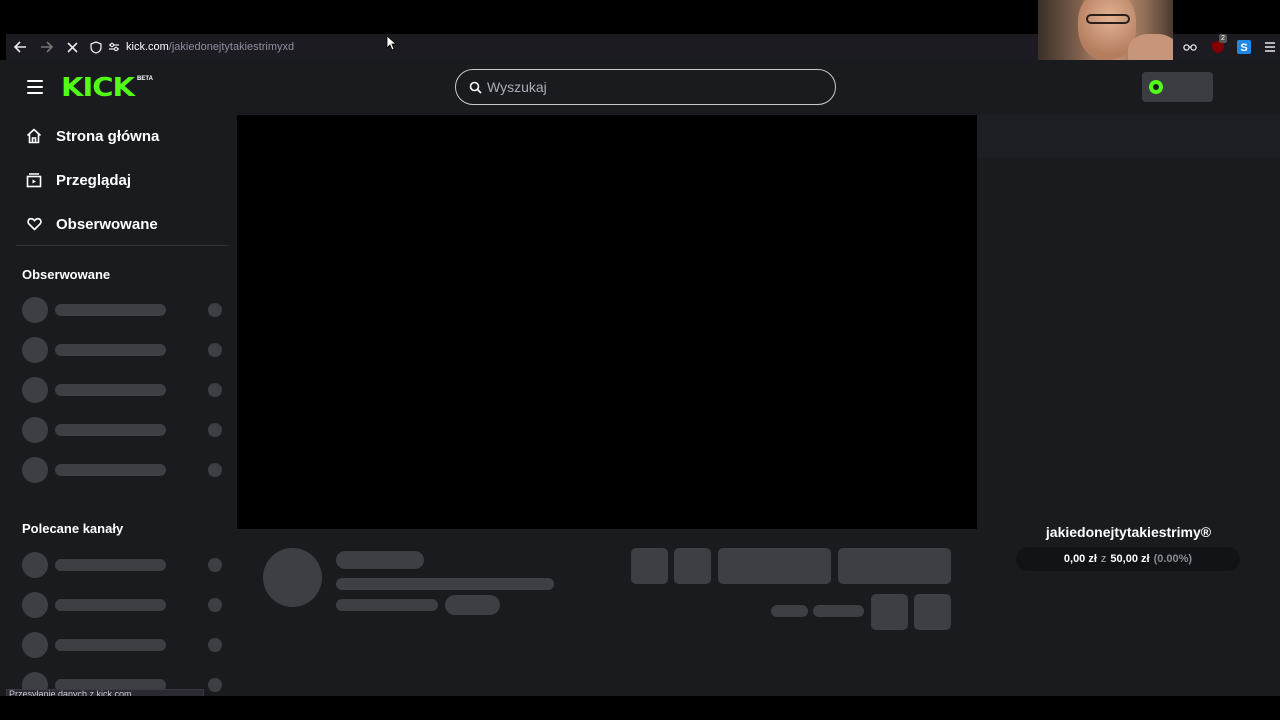 The image size is (1280, 720). I want to click on stop-loading-button, so click(72, 47).